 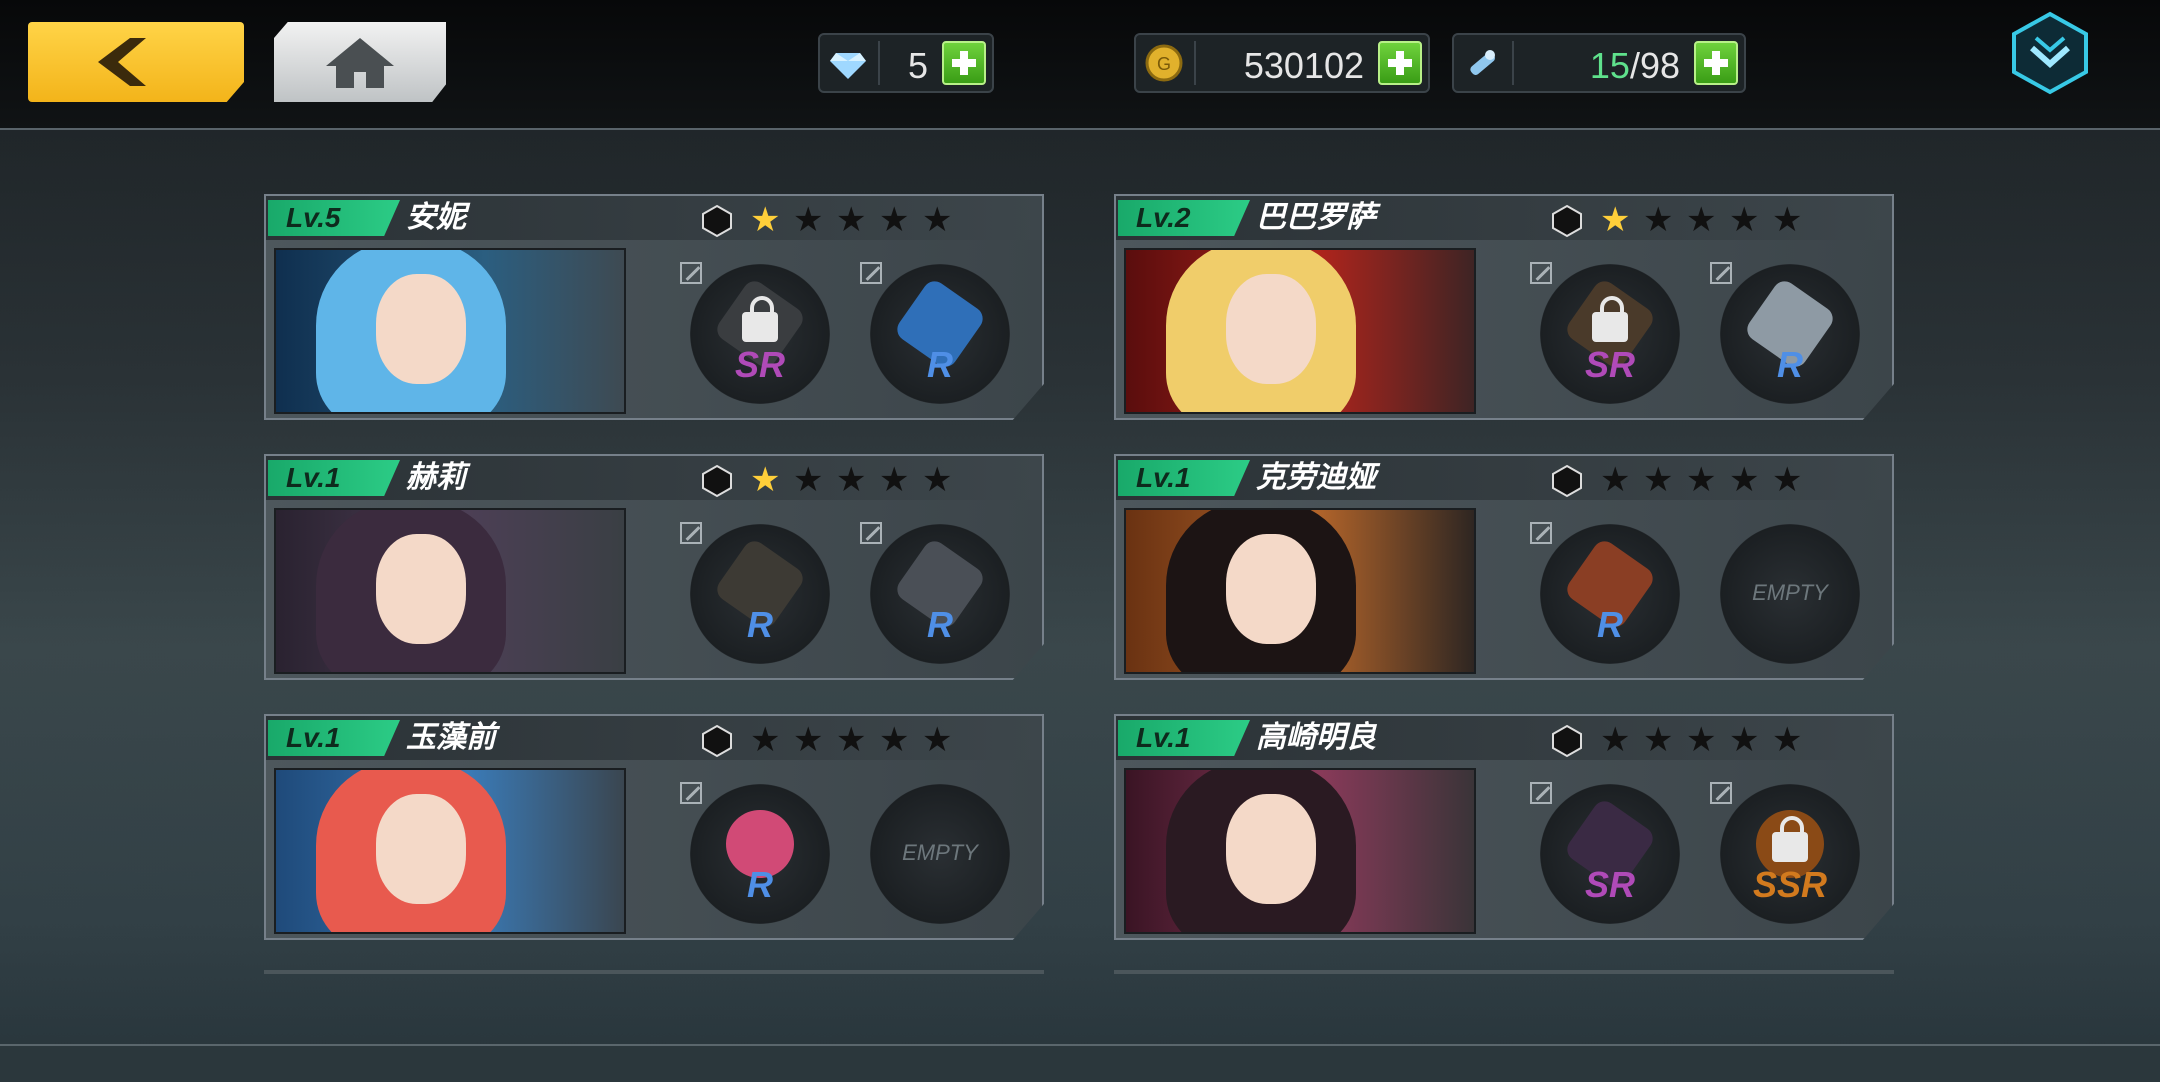 What do you see at coordinates (1482, 62) in the screenshot?
I see `stamina-vial-icon` at bounding box center [1482, 62].